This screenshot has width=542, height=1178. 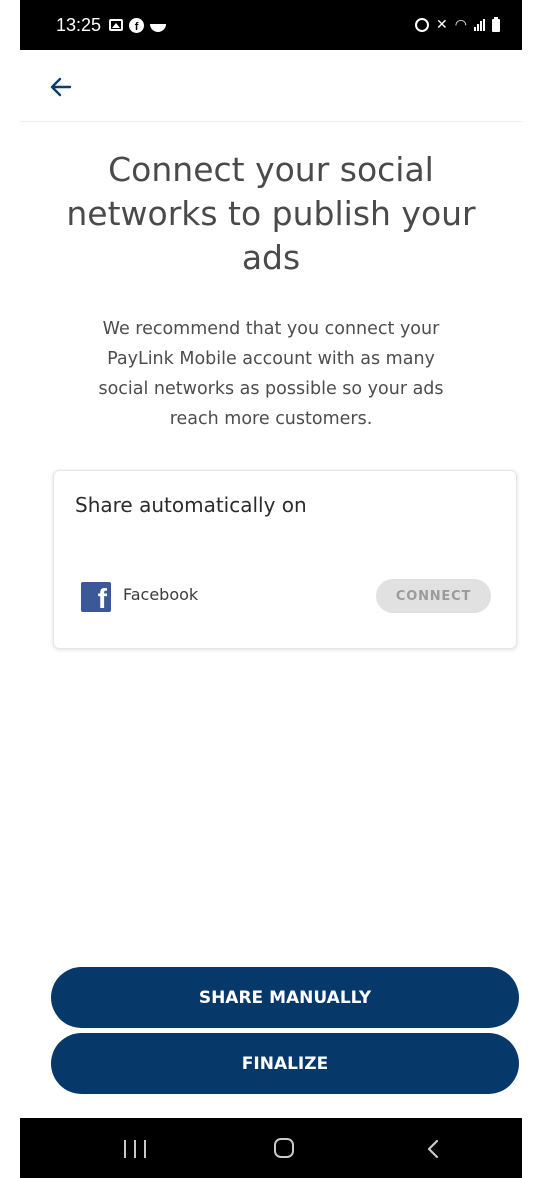 What do you see at coordinates (284, 1148) in the screenshot?
I see `home-icon` at bounding box center [284, 1148].